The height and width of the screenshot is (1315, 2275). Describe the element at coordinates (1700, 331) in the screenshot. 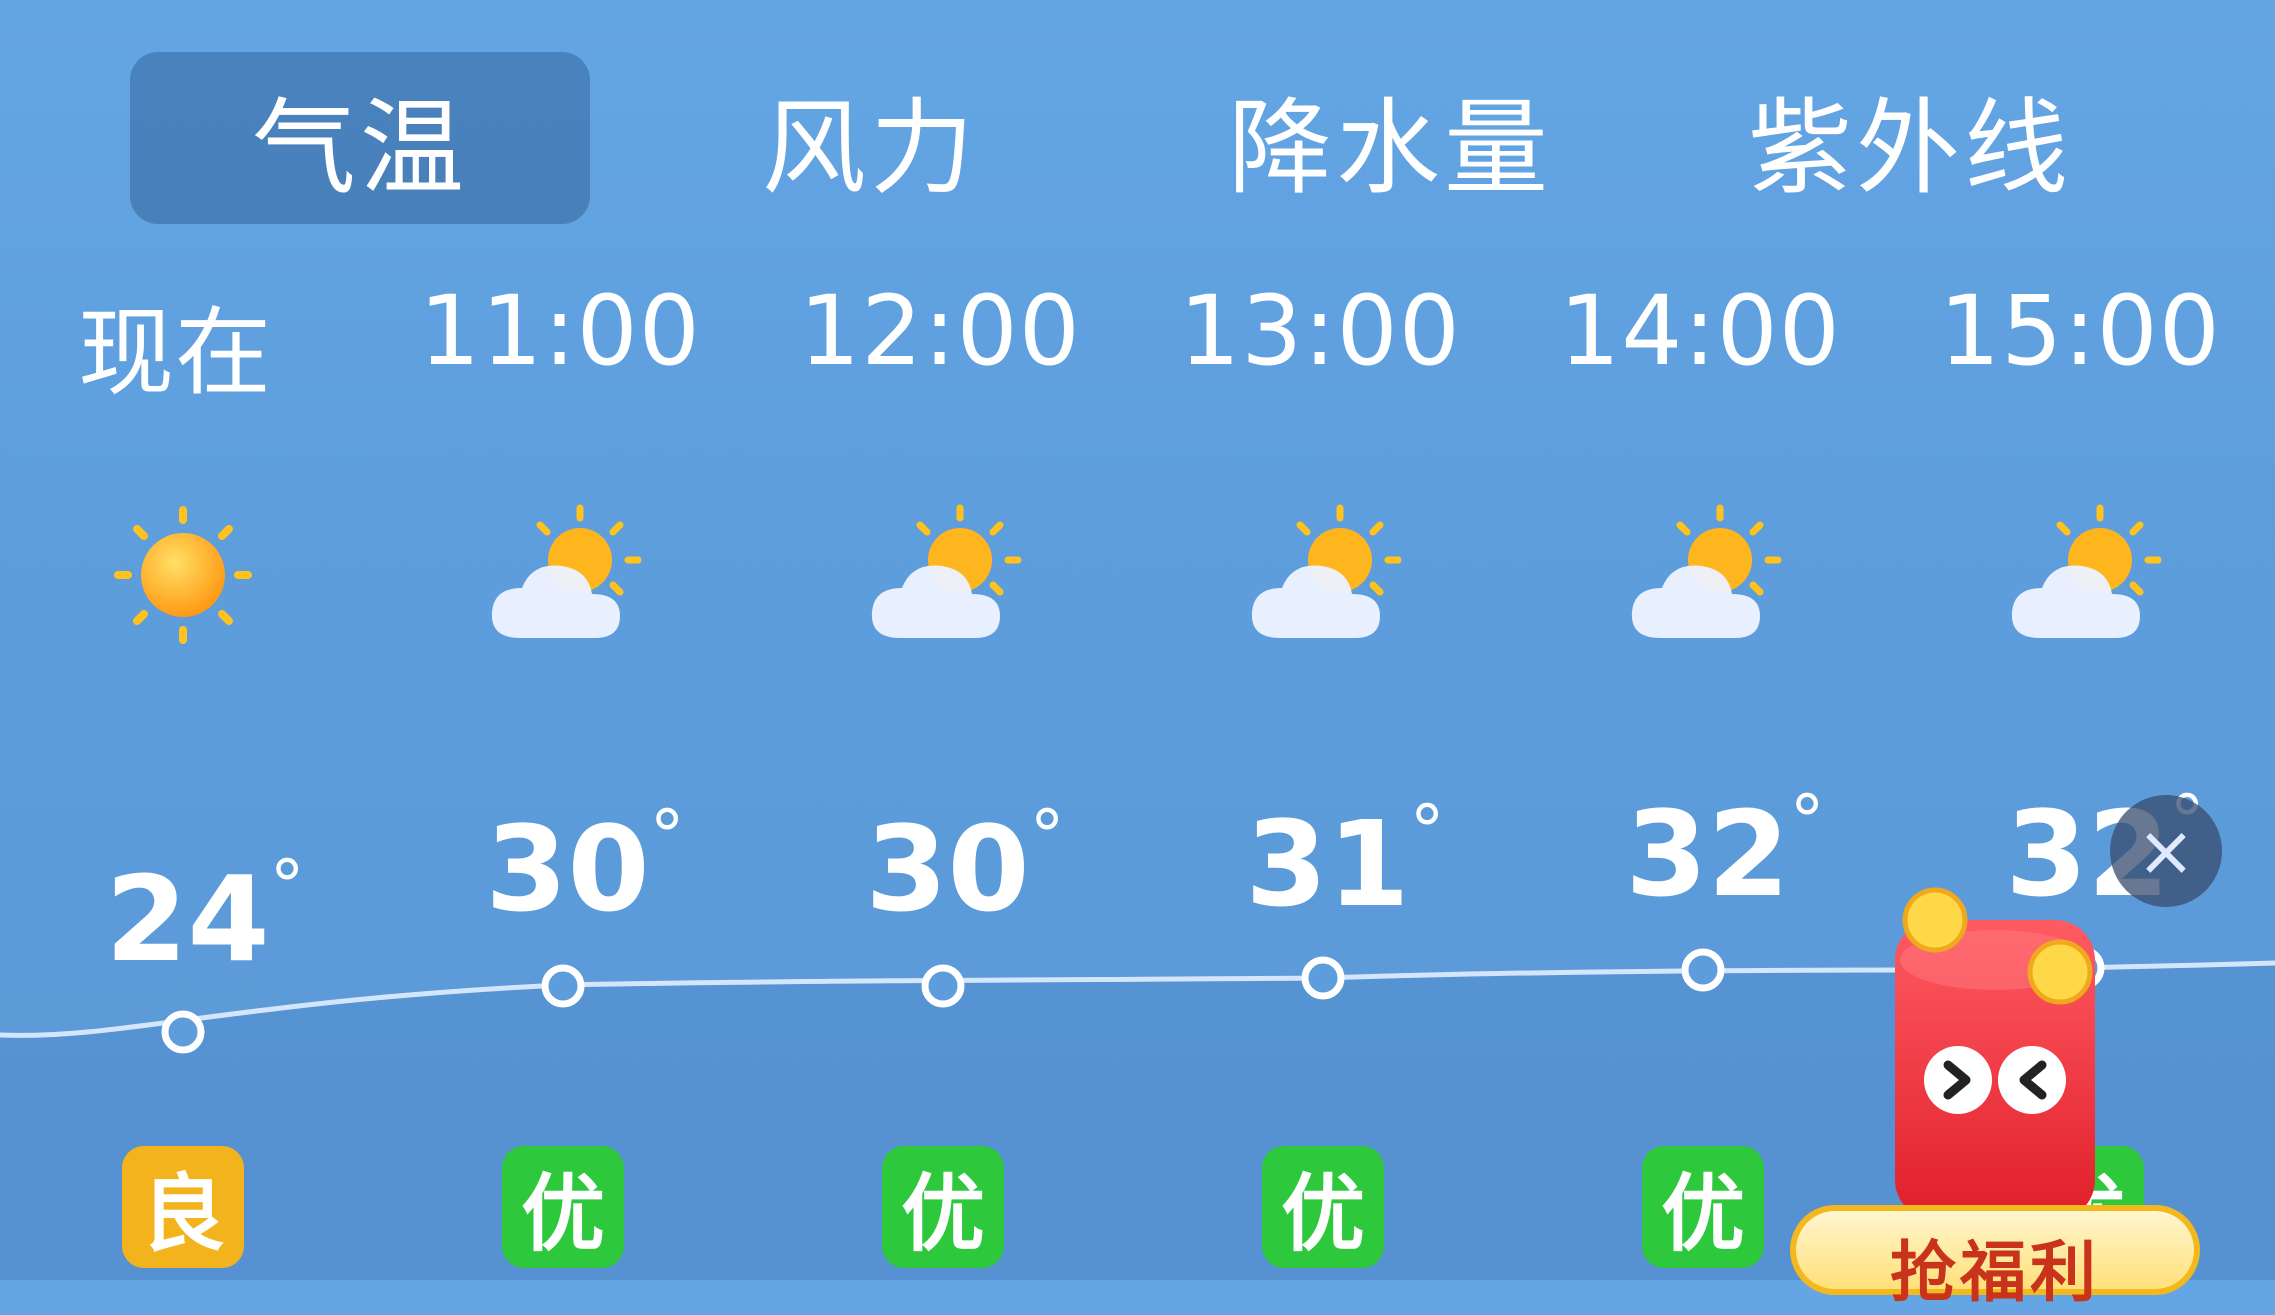

I see `hour-label: 14:00` at that location.